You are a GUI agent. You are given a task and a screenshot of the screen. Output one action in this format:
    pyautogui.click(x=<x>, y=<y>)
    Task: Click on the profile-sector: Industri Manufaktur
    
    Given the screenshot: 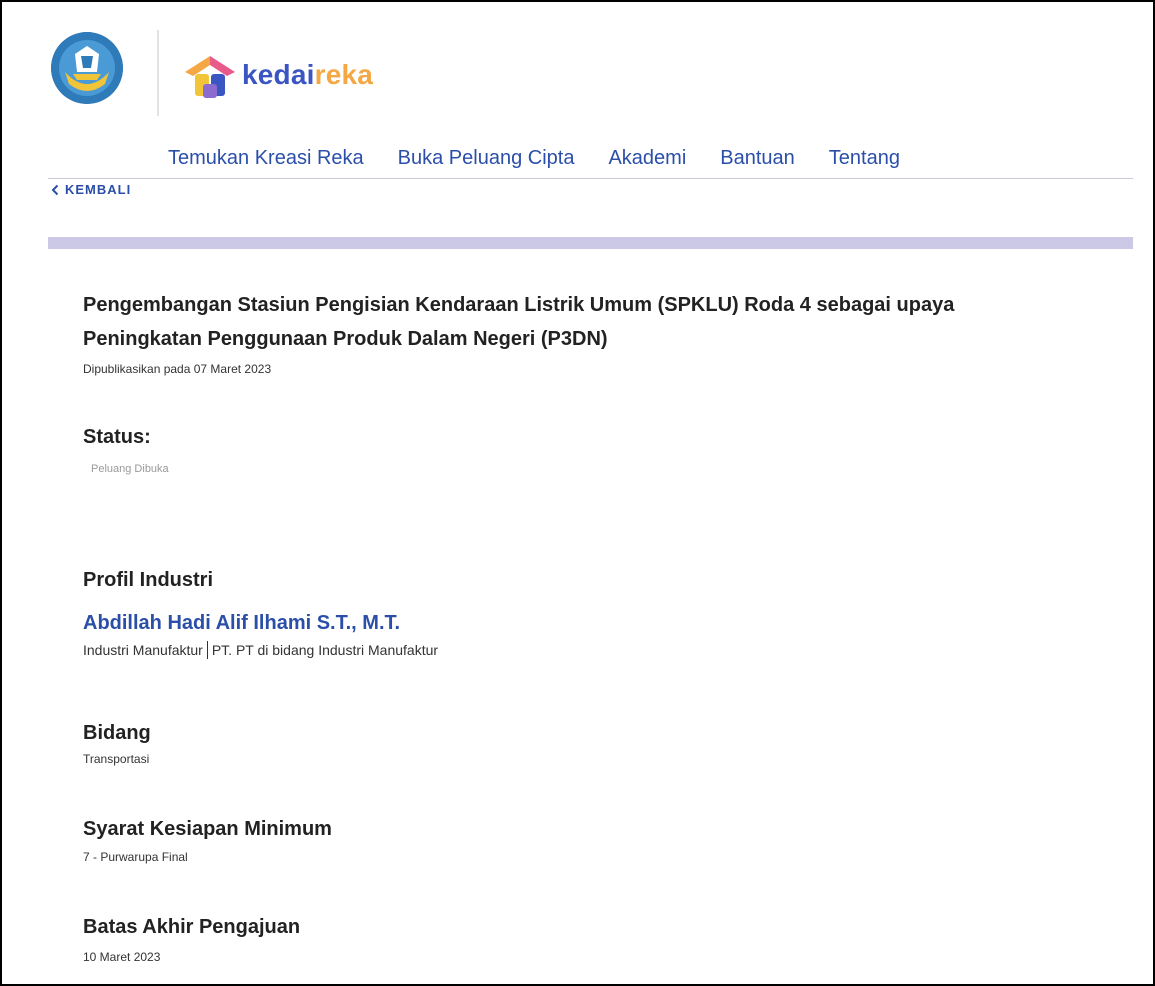 What is the action you would take?
    pyautogui.click(x=143, y=650)
    